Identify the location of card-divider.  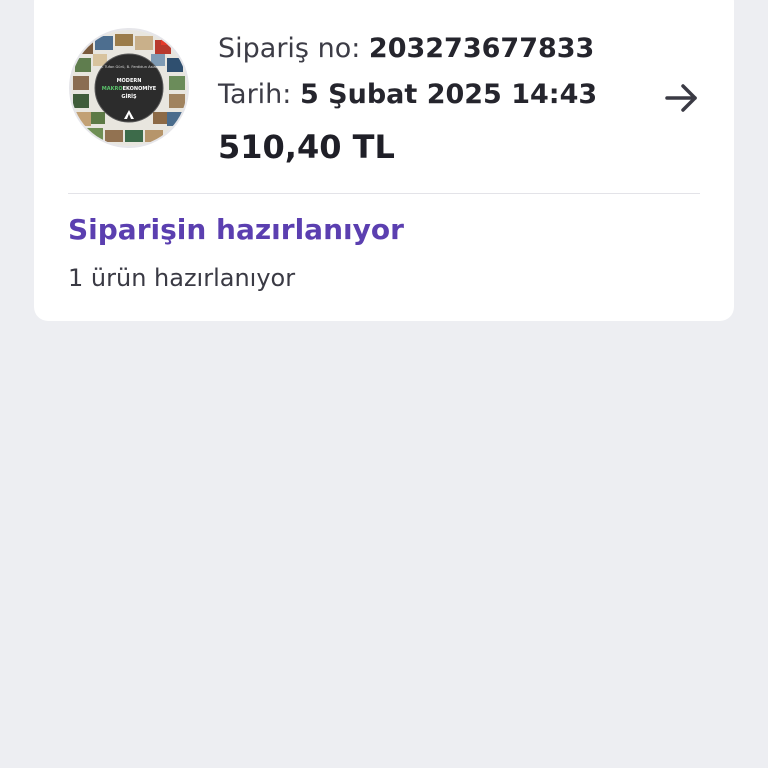
(384, 193).